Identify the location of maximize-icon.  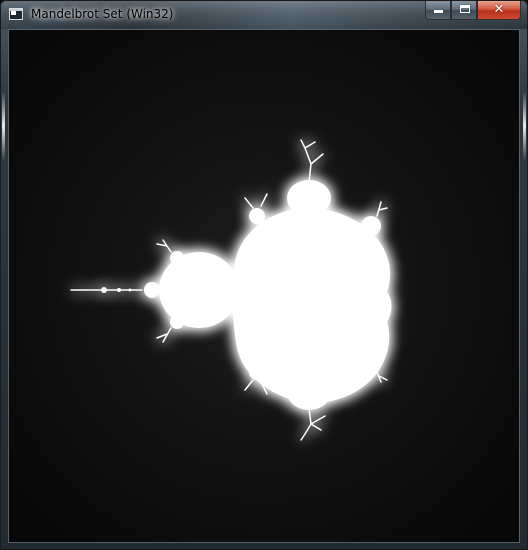
(465, 9).